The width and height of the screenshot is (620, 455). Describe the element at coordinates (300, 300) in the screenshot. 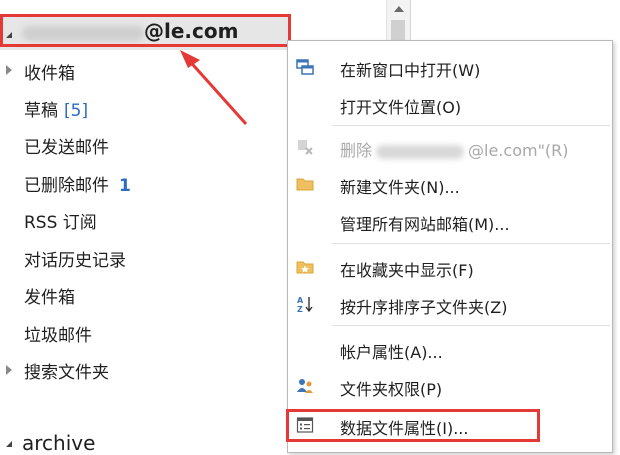

I see `svg-text: A` at that location.